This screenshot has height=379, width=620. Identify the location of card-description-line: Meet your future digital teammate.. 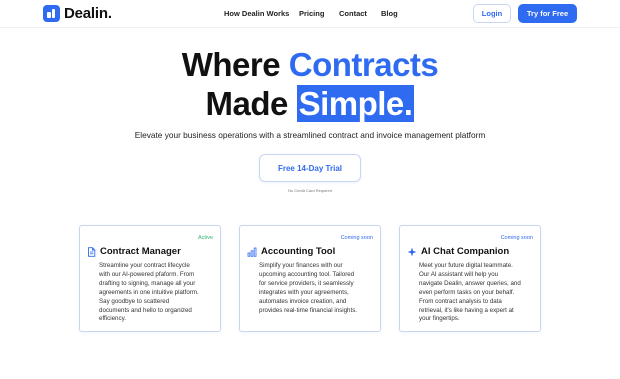
(466, 265).